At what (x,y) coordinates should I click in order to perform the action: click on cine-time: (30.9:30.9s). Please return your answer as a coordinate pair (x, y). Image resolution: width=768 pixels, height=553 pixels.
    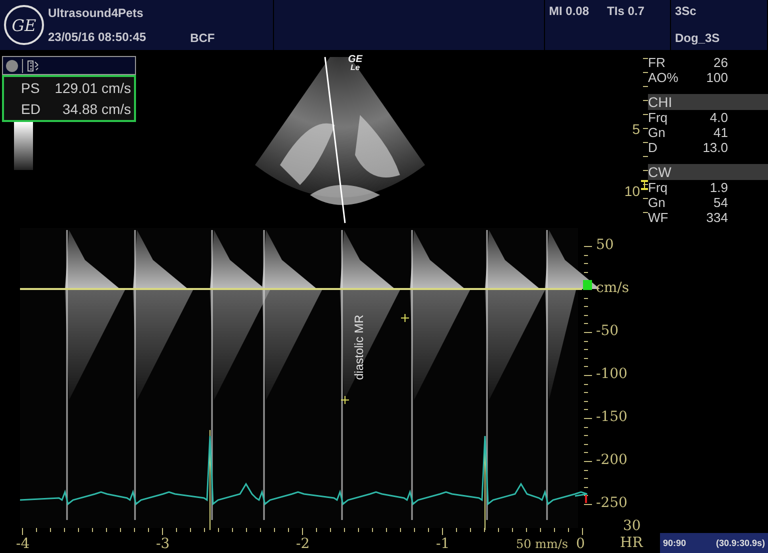
    Looking at the image, I should click on (740, 543).